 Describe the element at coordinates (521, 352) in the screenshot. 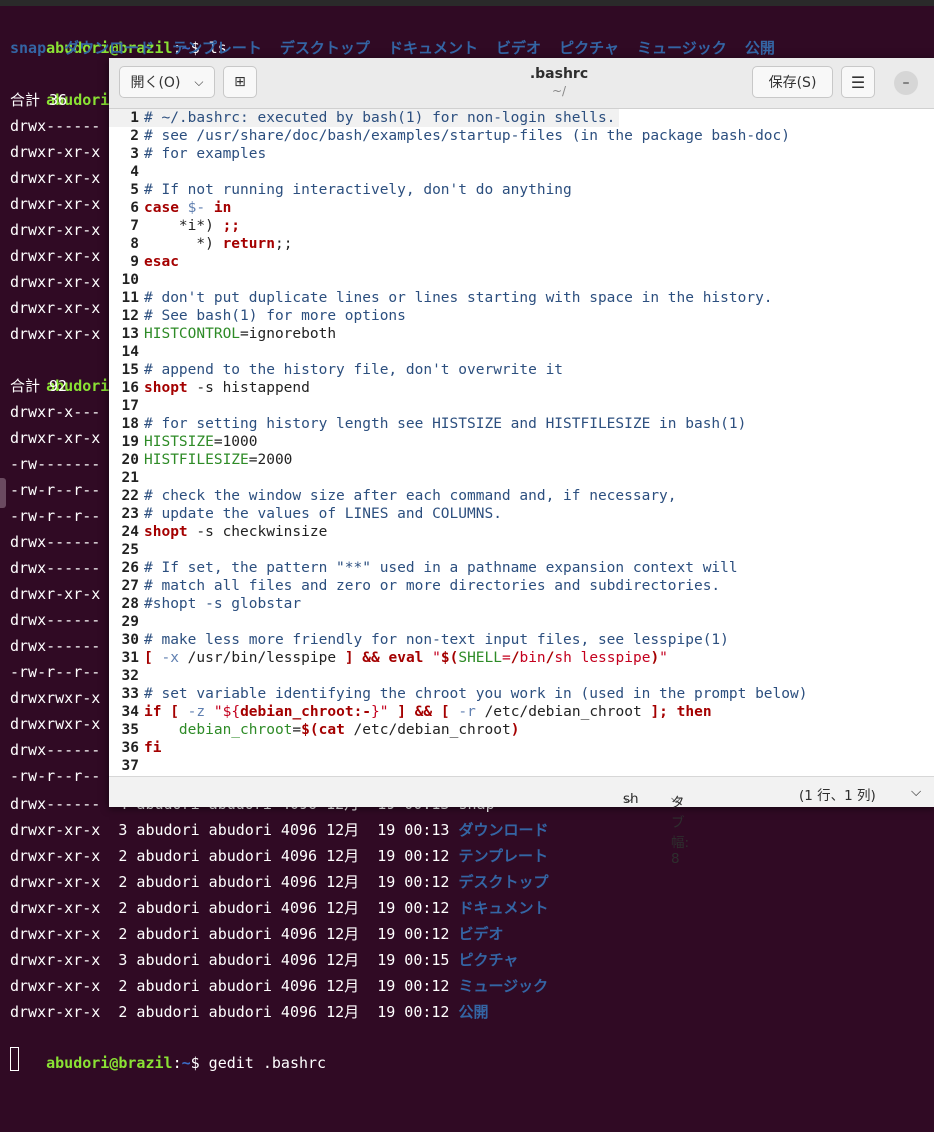

I see `code-line: 14` at that location.